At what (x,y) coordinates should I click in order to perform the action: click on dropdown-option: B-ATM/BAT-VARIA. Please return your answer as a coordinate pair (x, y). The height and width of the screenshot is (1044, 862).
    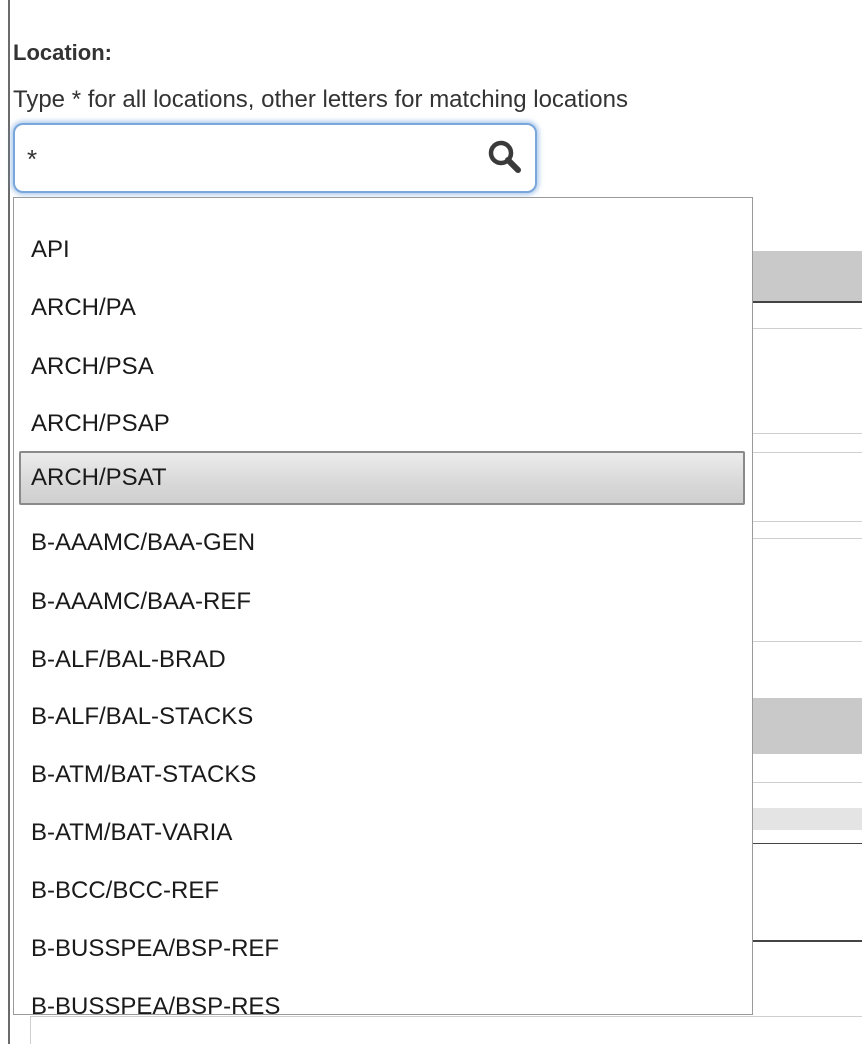
    Looking at the image, I should click on (382, 833).